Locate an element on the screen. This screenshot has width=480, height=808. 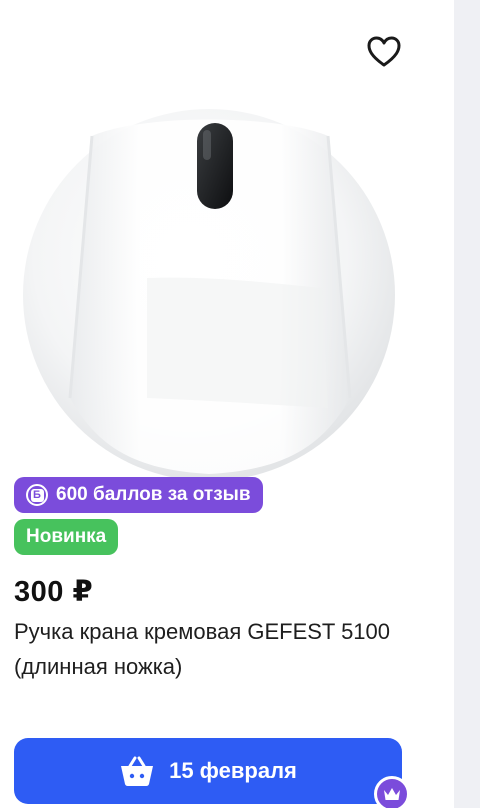
b-coin-icon: Б is located at coordinates (37, 495).